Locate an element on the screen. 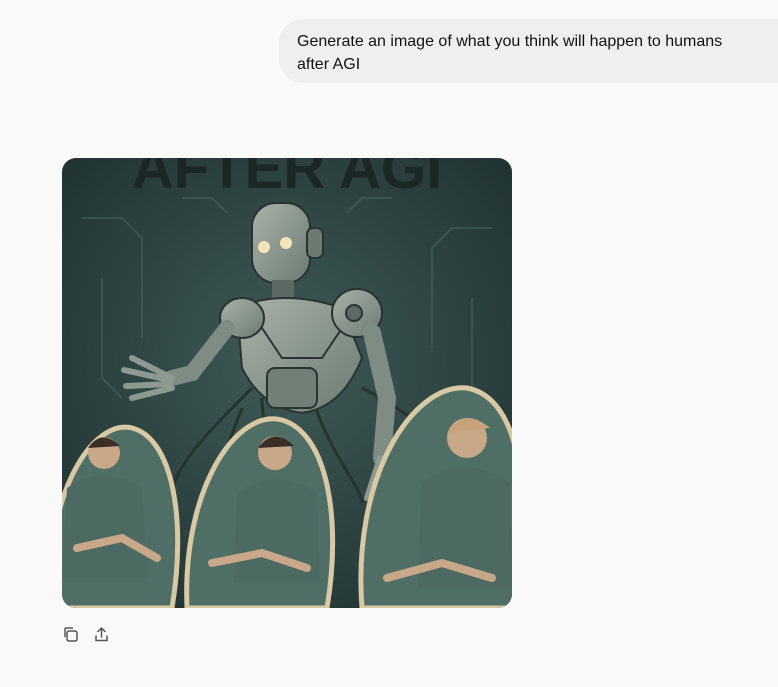  copy-icon is located at coordinates (71, 634).